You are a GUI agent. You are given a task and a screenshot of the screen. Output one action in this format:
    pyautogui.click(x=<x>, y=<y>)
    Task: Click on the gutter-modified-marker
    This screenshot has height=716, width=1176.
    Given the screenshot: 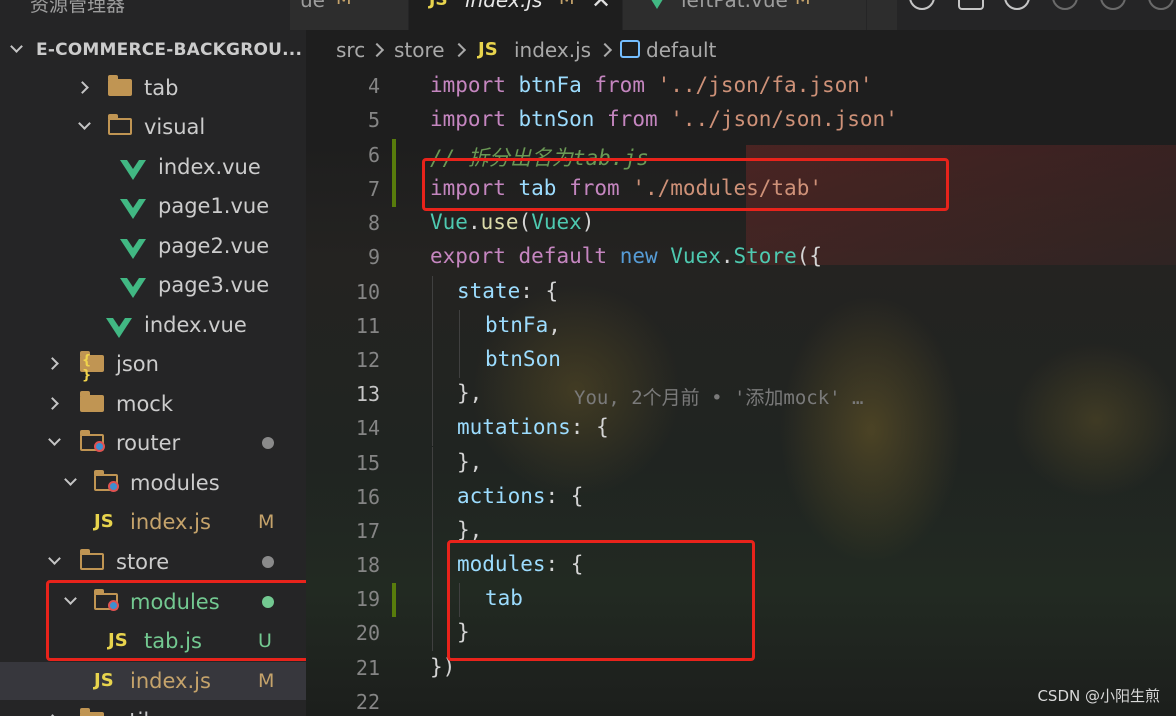 What is the action you would take?
    pyautogui.click(x=394, y=156)
    